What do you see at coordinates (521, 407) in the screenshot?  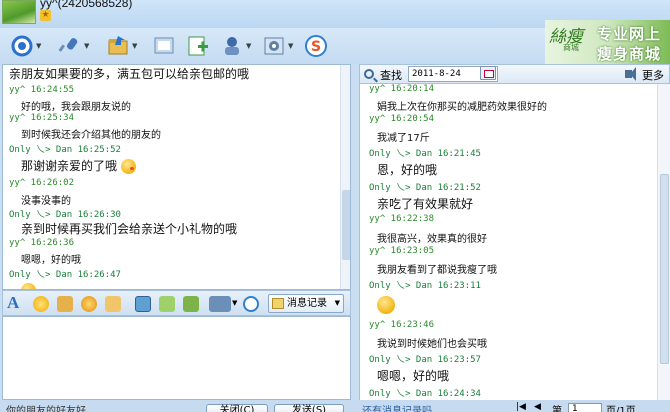 I see `first-page-icon: |◀` at bounding box center [521, 407].